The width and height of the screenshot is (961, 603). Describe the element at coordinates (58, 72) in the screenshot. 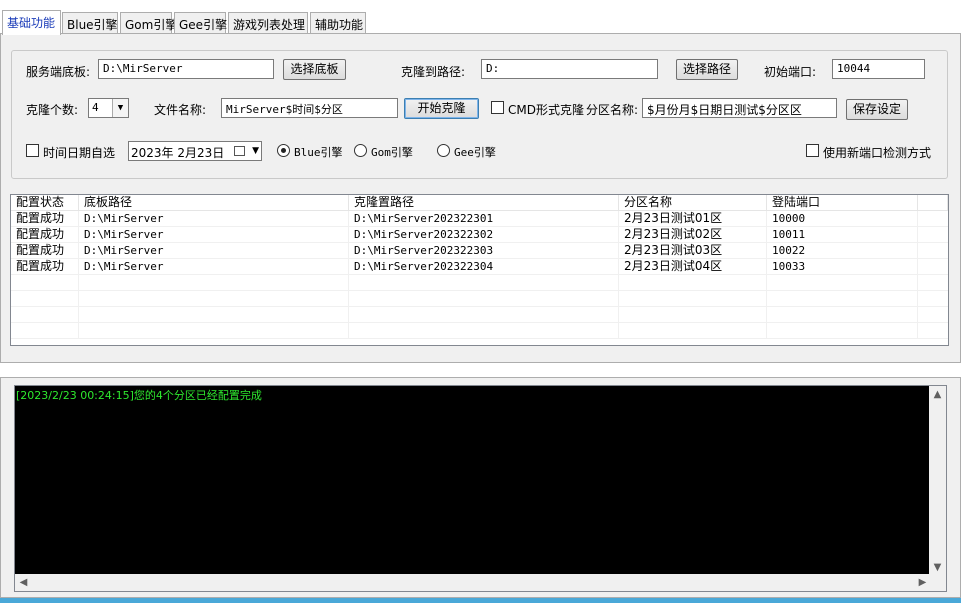

I see `server-template-label: 服务端底板:` at that location.